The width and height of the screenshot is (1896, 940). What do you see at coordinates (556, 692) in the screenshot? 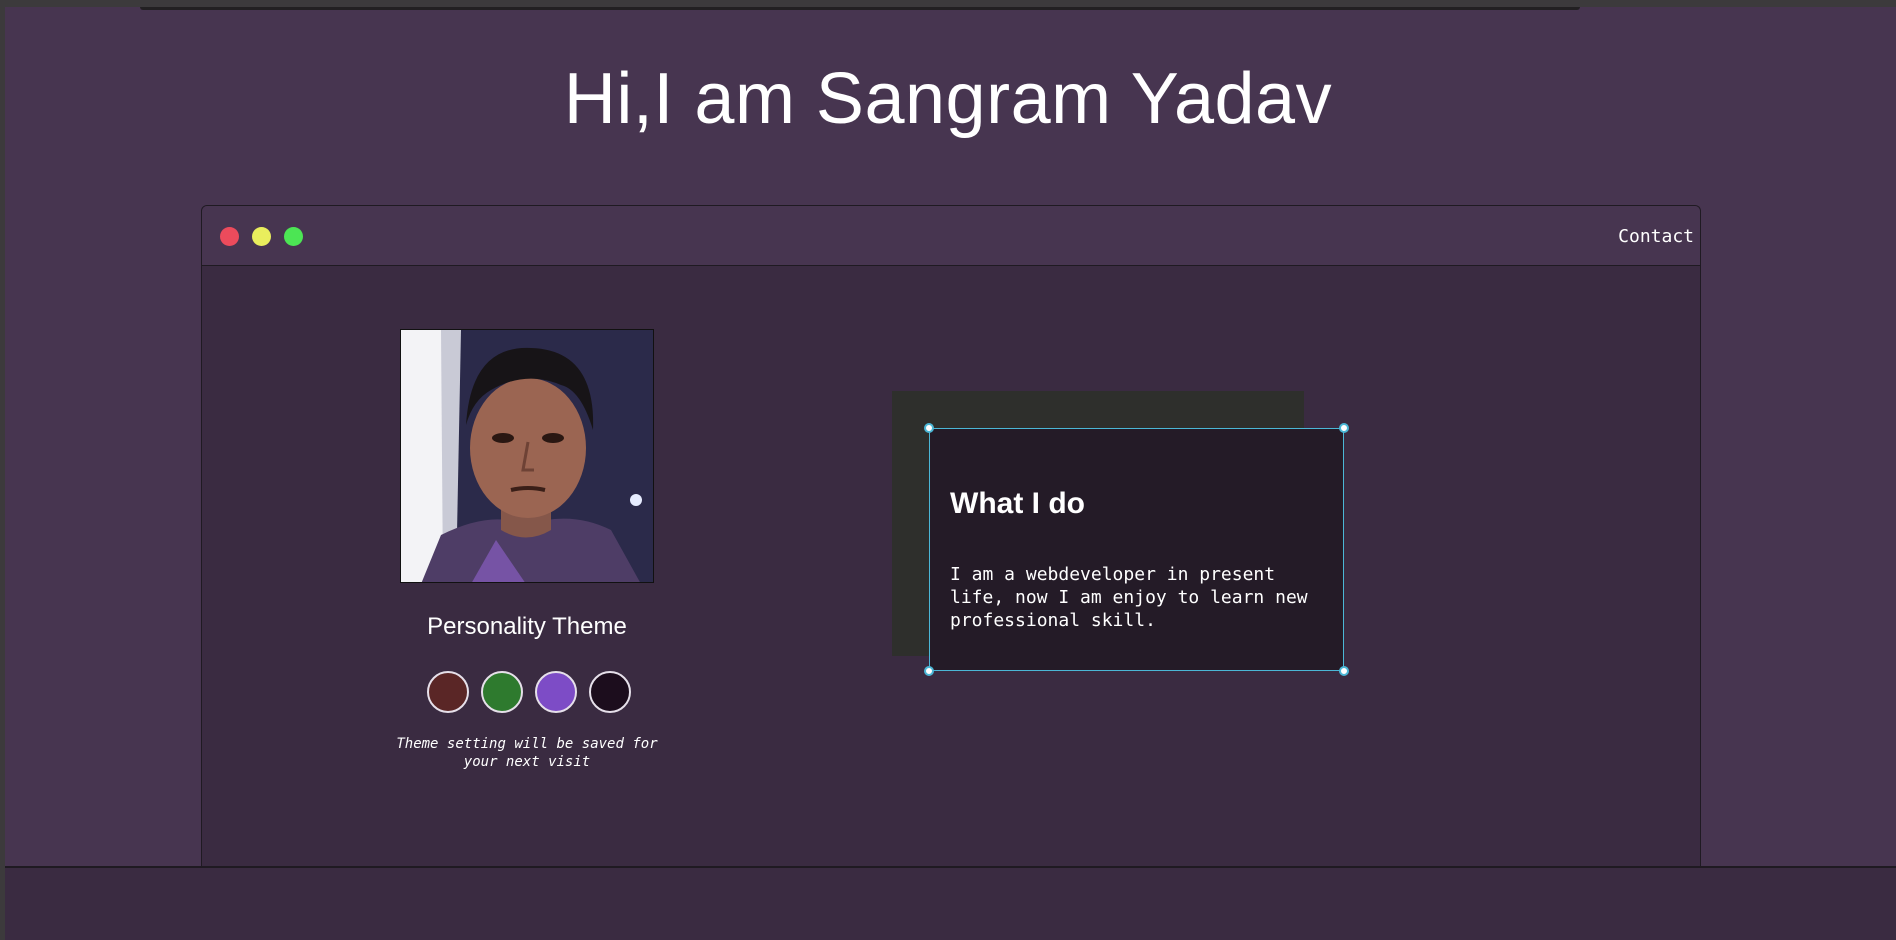
I see `theme-swatch-purple` at bounding box center [556, 692].